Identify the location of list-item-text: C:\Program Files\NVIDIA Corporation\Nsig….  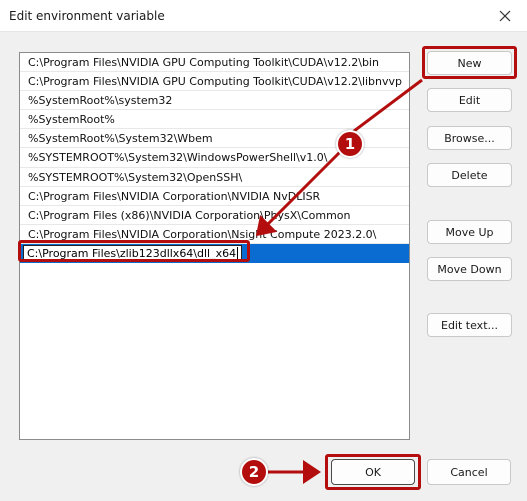
(202, 234).